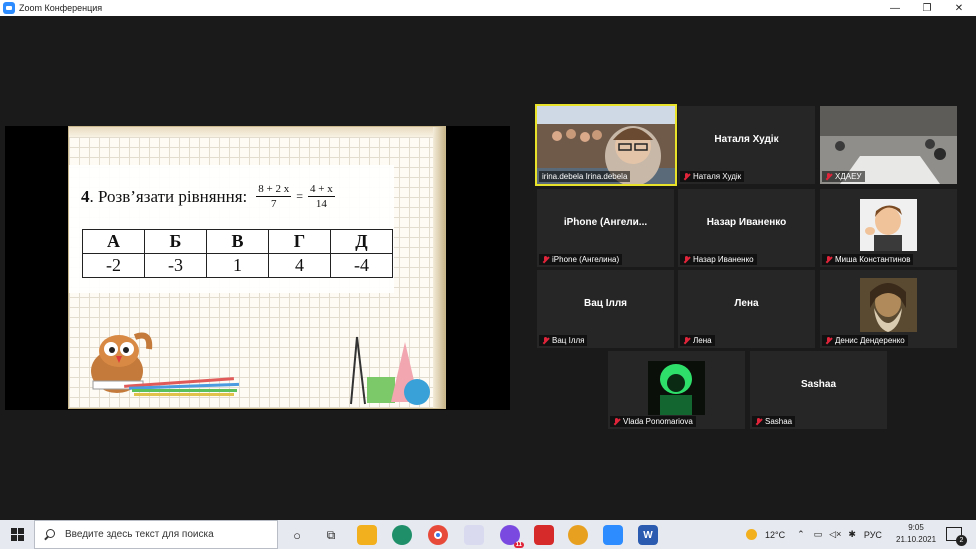 This screenshot has width=976, height=549. Describe the element at coordinates (367, 535) in the screenshot. I see `file-explorer-icon` at that location.